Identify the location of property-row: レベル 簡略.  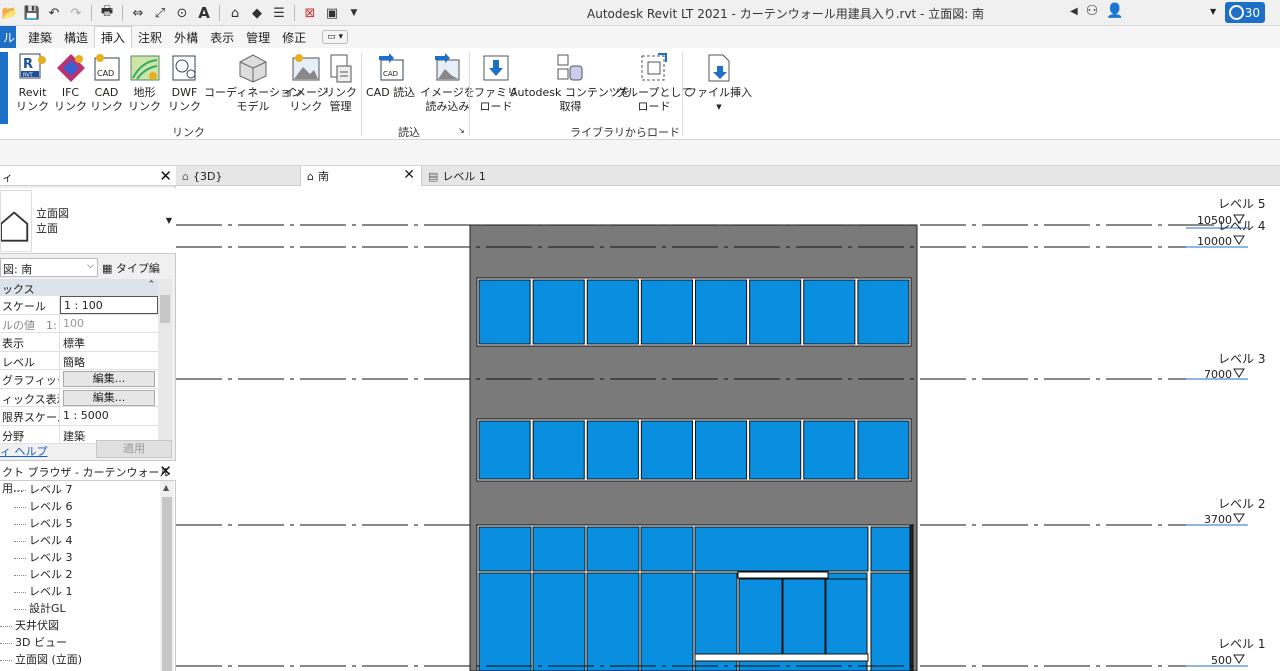
(79, 360).